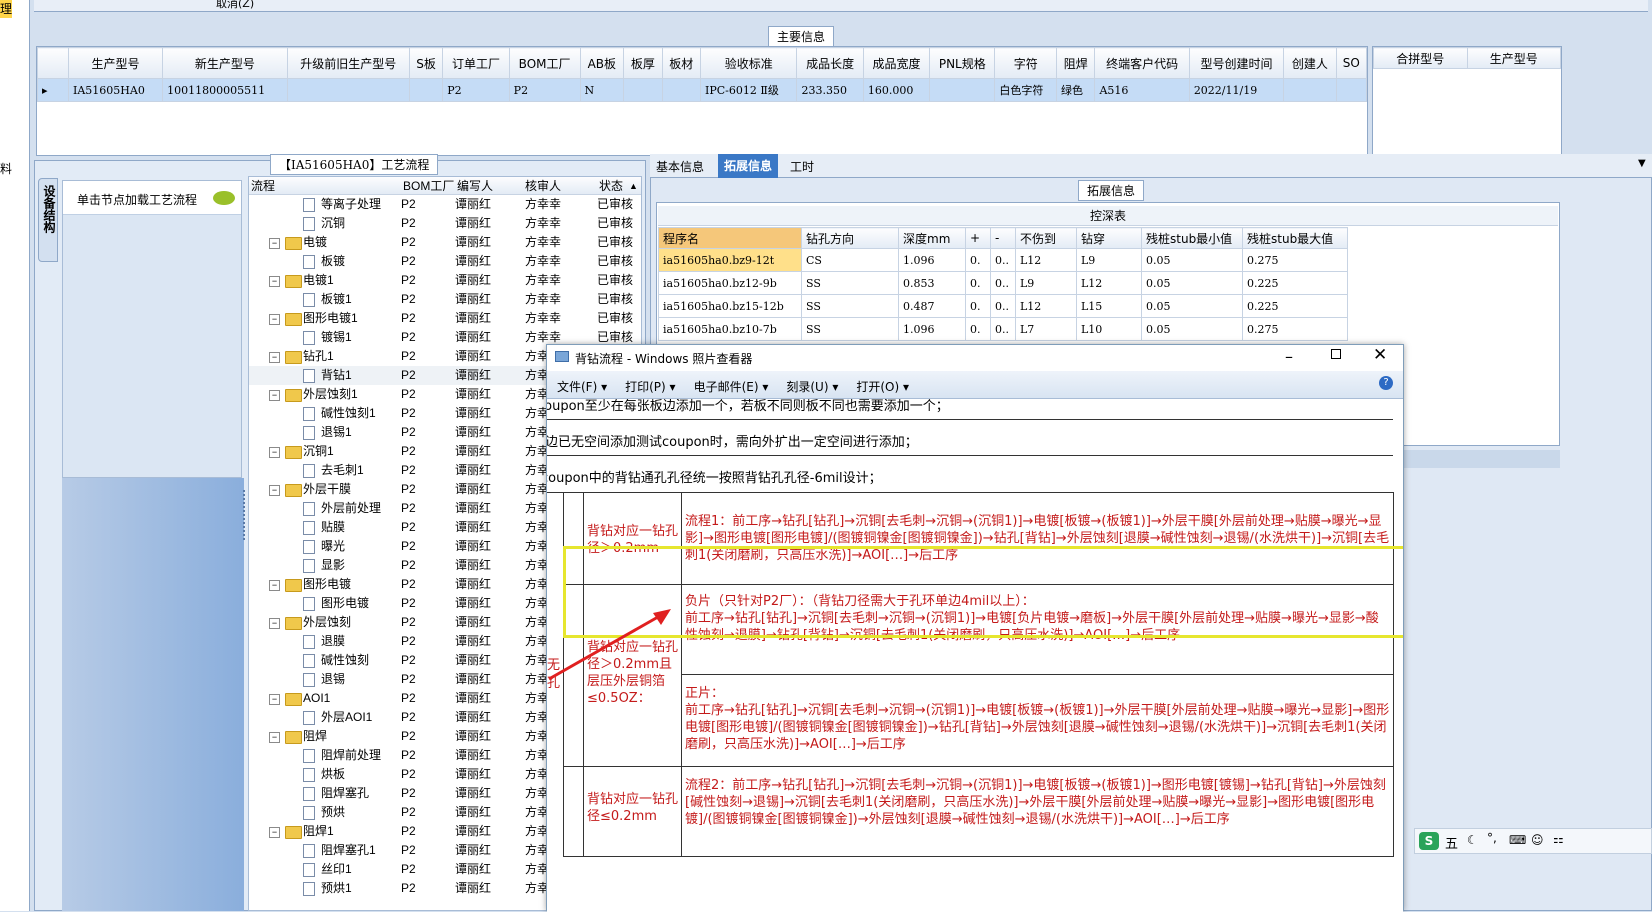  I want to click on moon-icon: ☾, so click(1472, 840).